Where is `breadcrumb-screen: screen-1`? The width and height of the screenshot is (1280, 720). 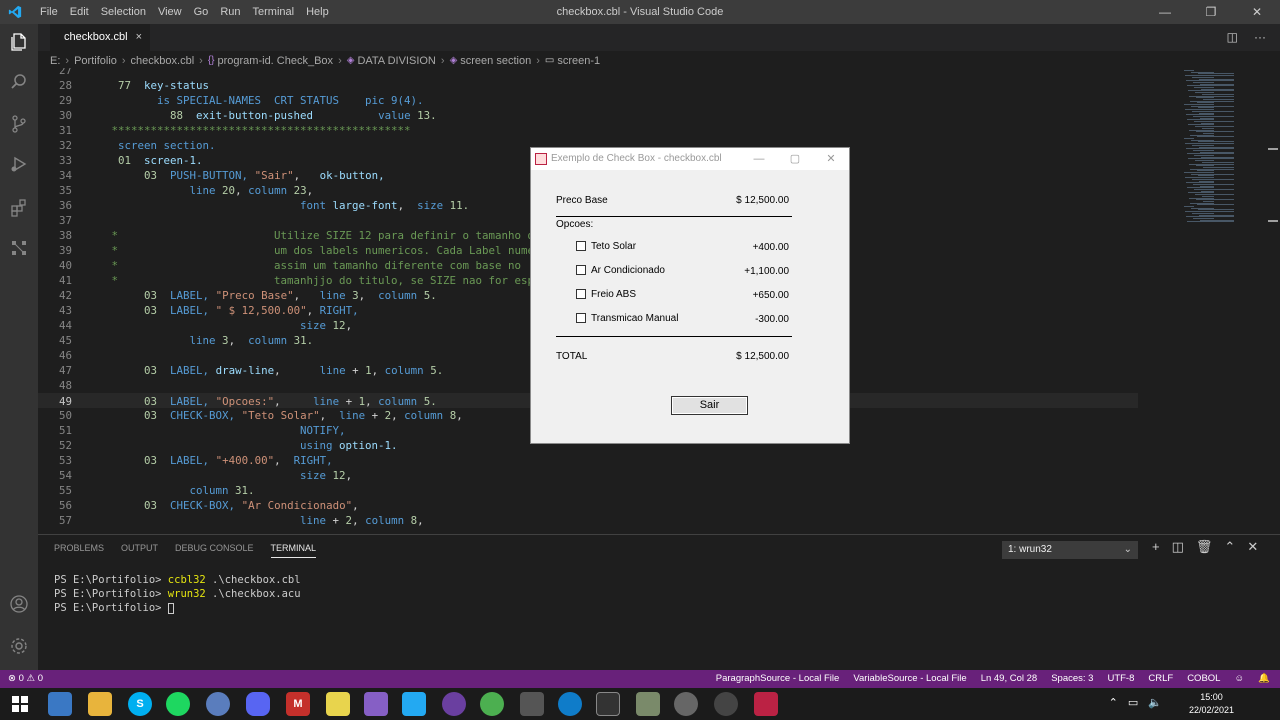
breadcrumb-screen: screen-1 is located at coordinates (578, 61).